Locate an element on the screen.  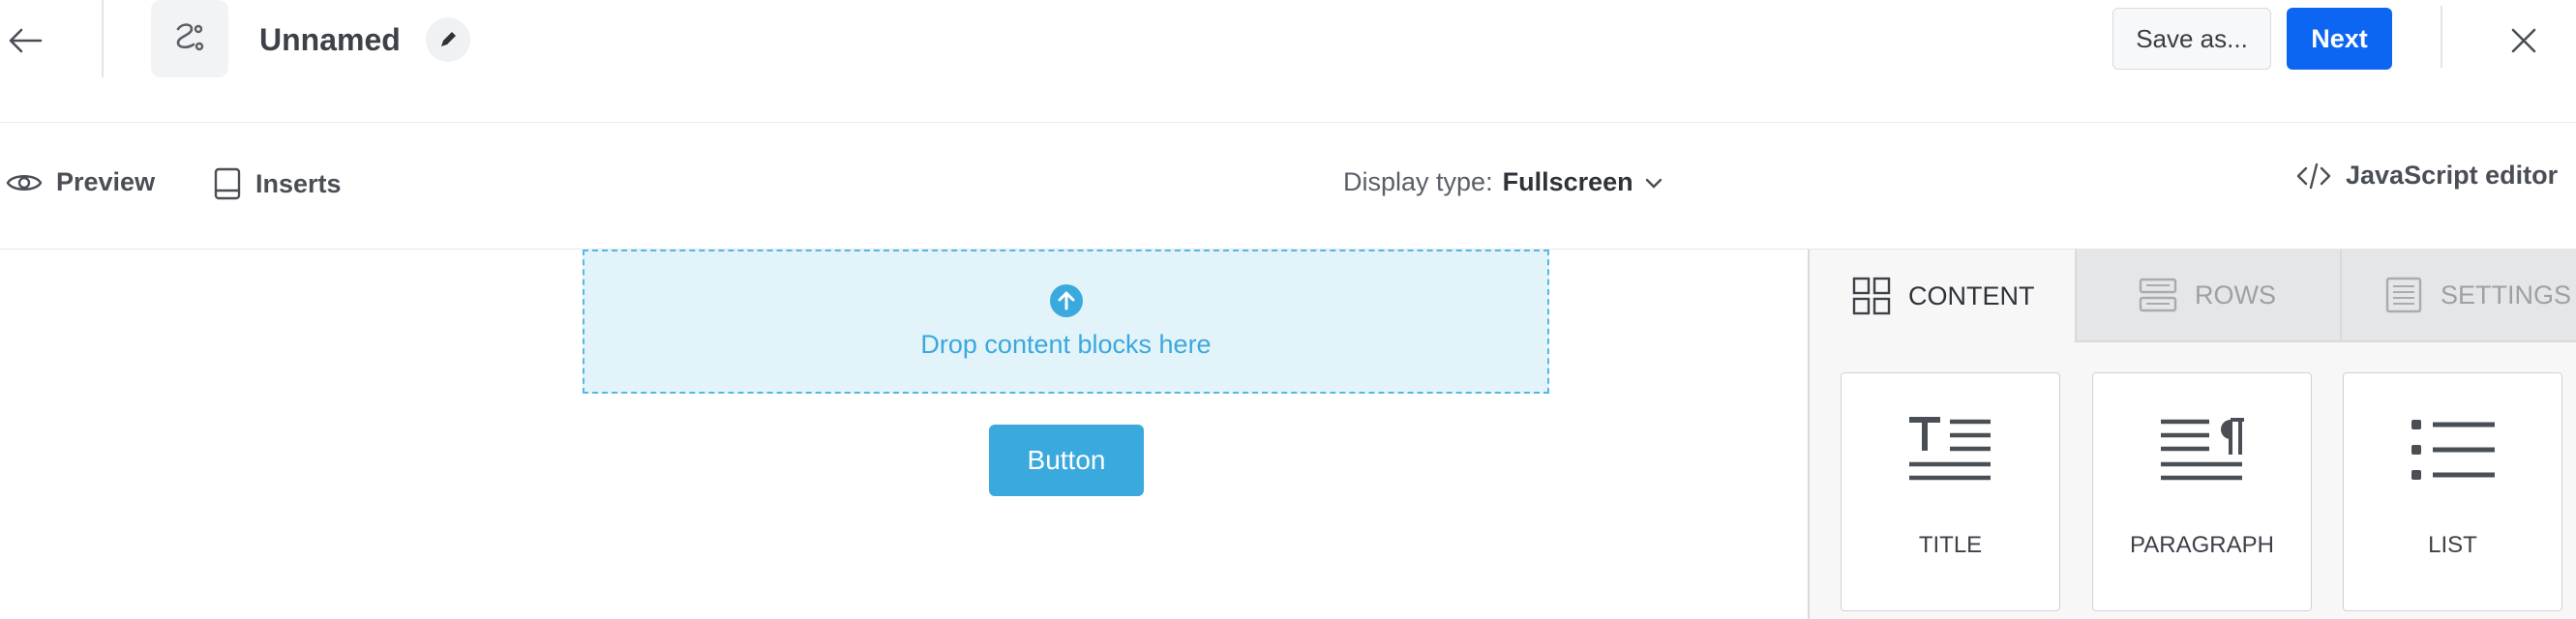
paragraph-block-tile: PARAGRAPH is located at coordinates (2202, 491).